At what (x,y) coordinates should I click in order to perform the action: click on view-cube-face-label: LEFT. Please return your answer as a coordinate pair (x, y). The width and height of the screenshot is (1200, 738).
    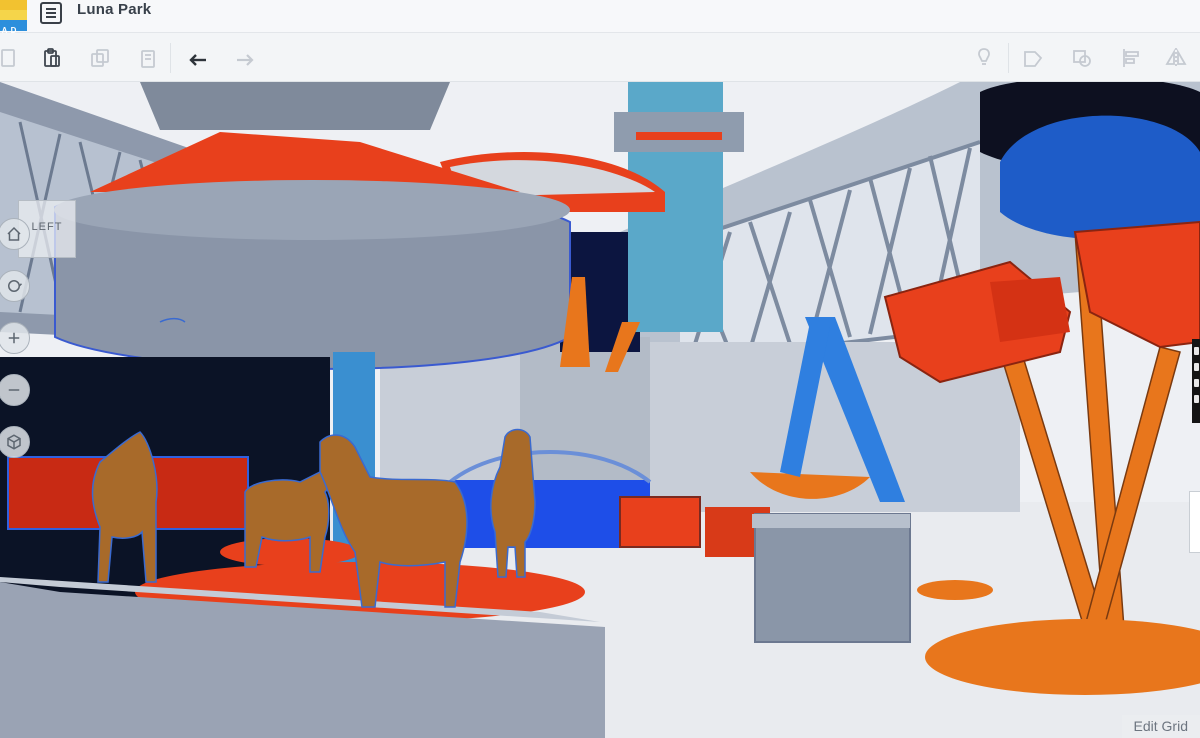
    Looking at the image, I should click on (47, 227).